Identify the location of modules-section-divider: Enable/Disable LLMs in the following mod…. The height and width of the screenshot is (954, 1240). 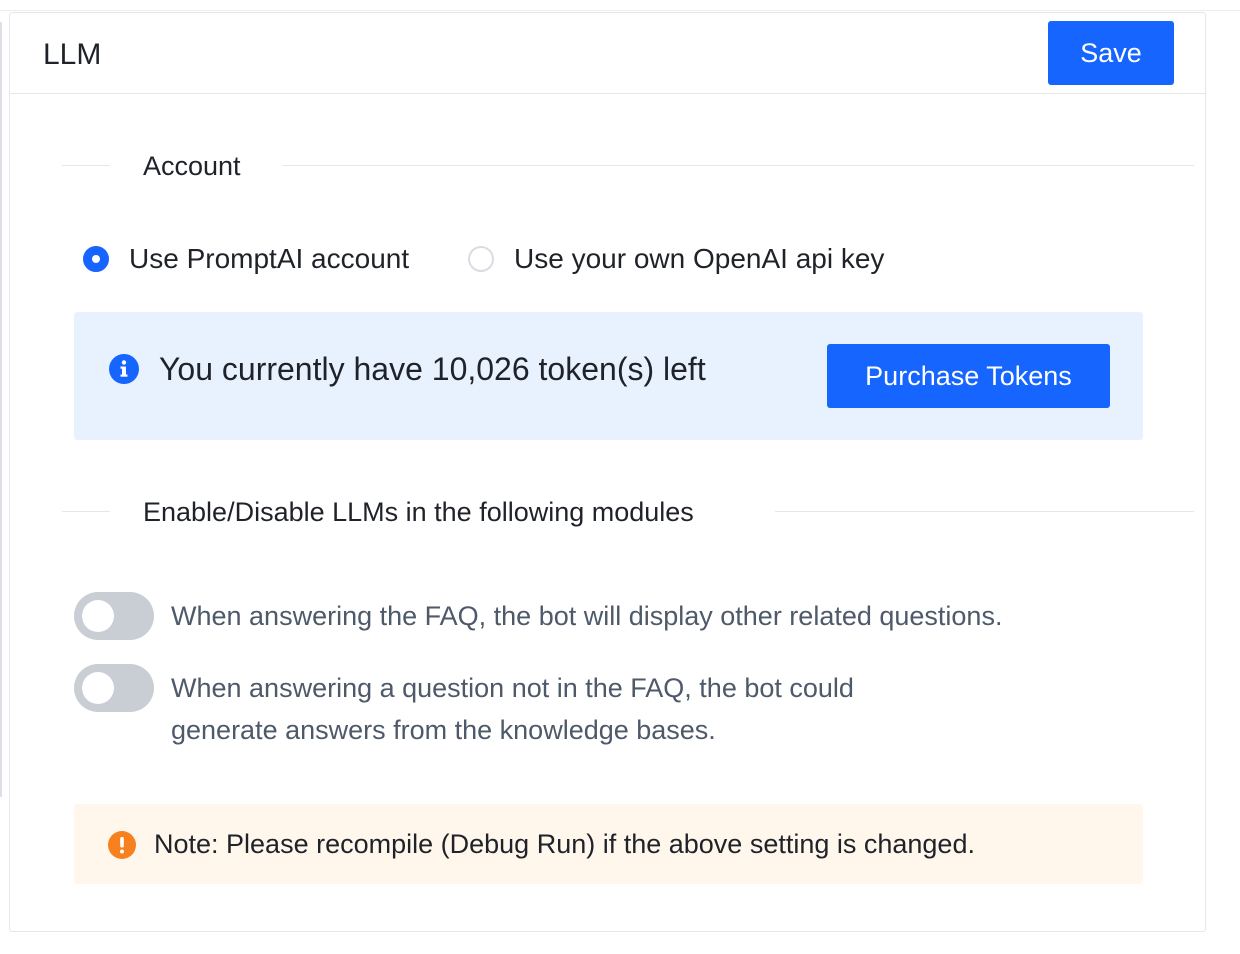
(628, 512).